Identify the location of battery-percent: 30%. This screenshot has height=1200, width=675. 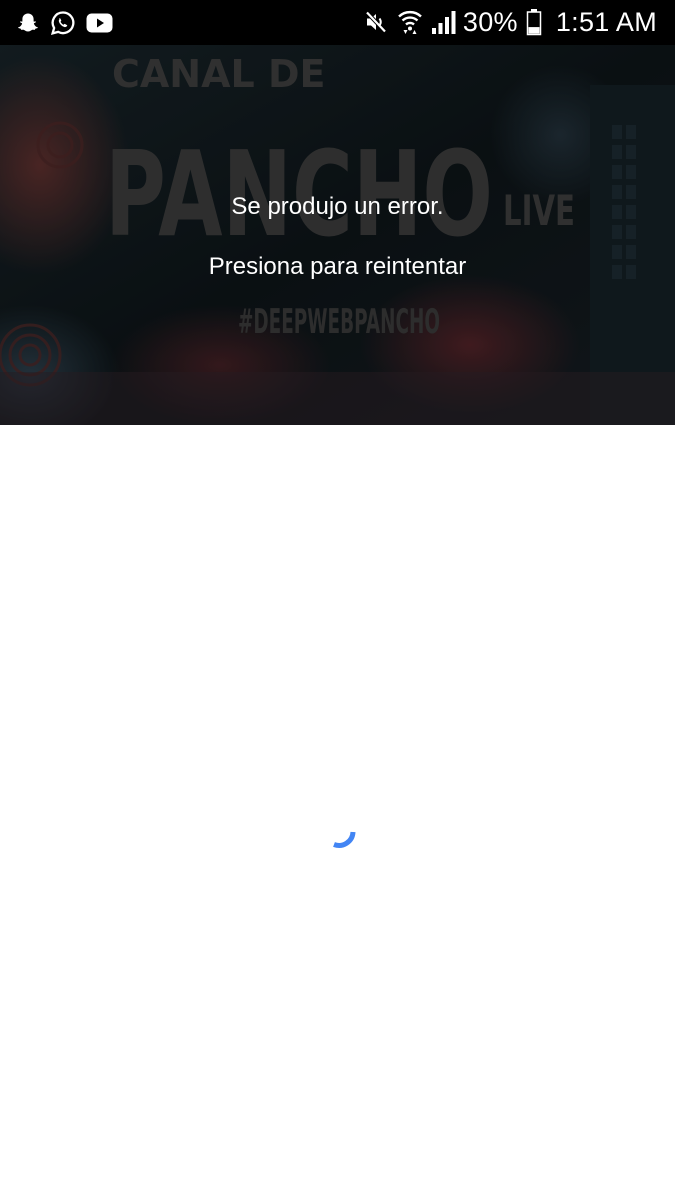
(490, 21).